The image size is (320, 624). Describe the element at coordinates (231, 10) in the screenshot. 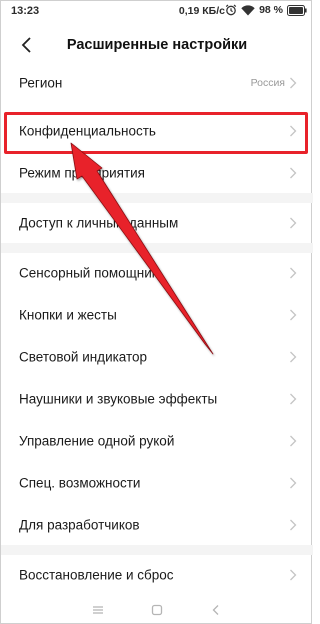

I see `alarm-icon` at that location.